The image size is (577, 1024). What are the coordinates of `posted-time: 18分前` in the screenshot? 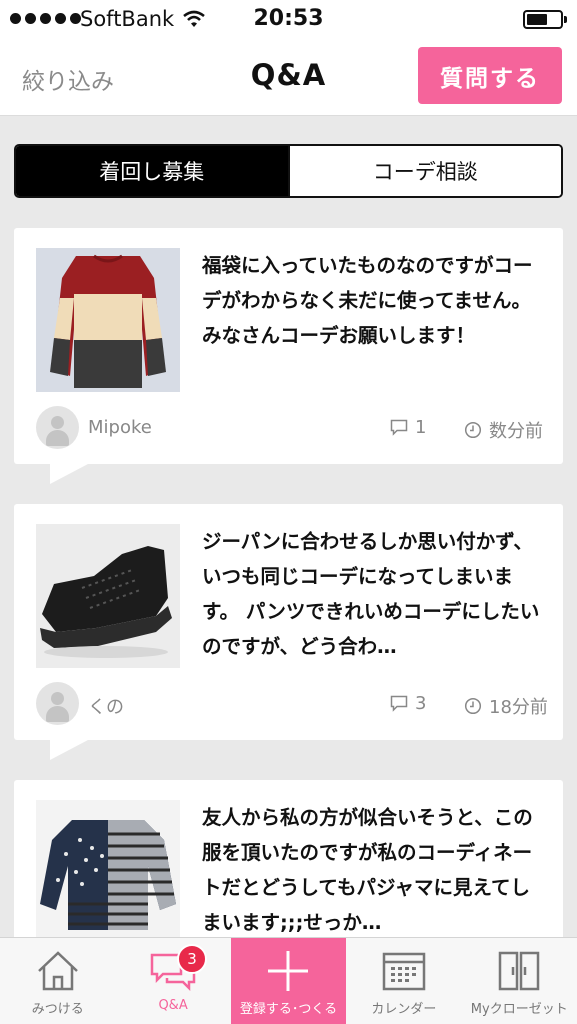 It's located at (506, 706).